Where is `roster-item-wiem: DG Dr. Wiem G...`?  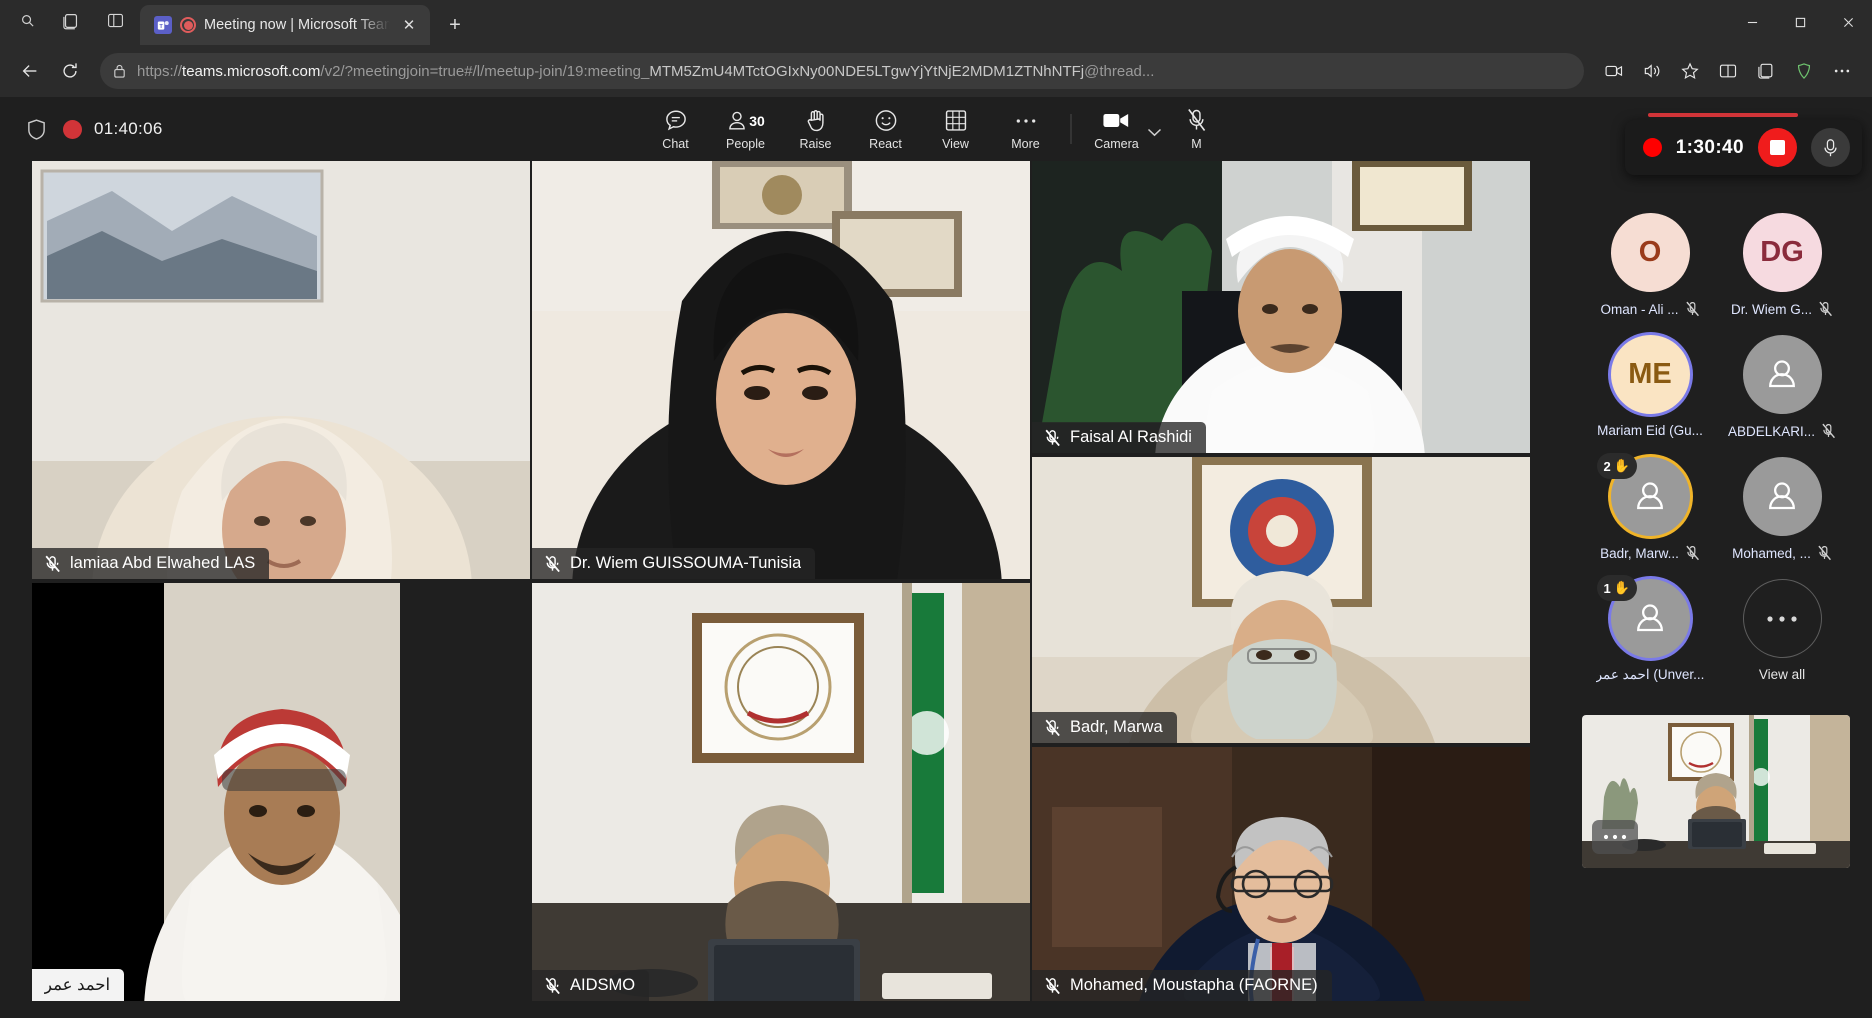
roster-item-wiem: DG Dr. Wiem G... is located at coordinates (1782, 265).